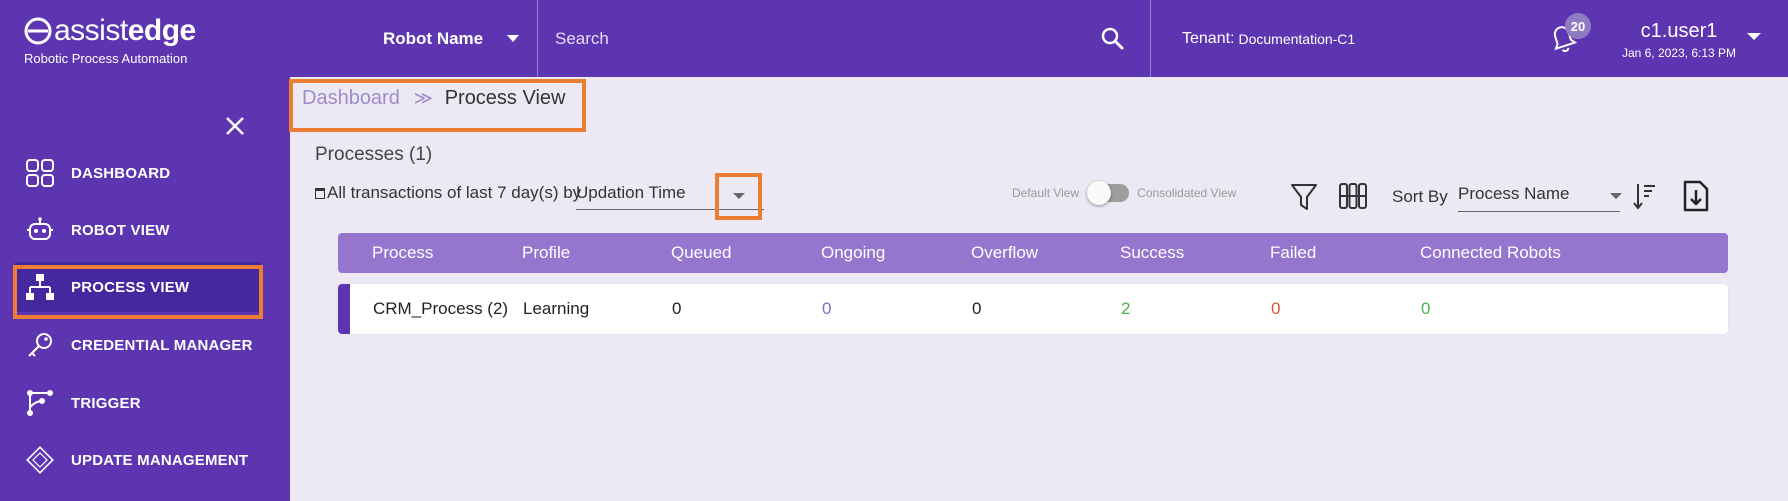  What do you see at coordinates (40, 403) in the screenshot?
I see `trigger-icon` at bounding box center [40, 403].